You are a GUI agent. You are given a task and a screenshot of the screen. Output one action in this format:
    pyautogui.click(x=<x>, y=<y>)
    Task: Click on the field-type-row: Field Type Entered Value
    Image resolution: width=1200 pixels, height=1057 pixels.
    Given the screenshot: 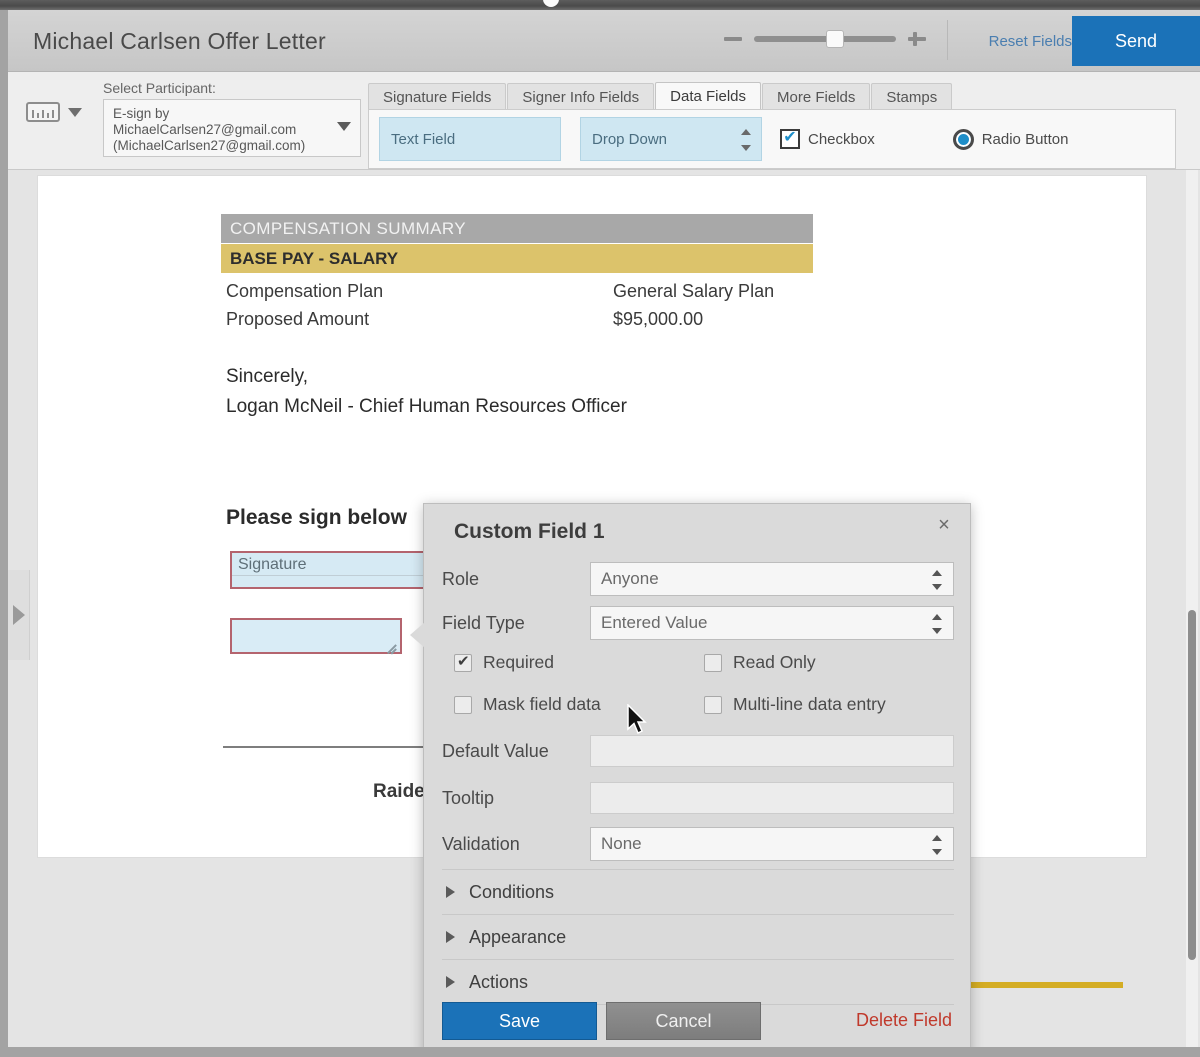 What is the action you would take?
    pyautogui.click(x=698, y=623)
    